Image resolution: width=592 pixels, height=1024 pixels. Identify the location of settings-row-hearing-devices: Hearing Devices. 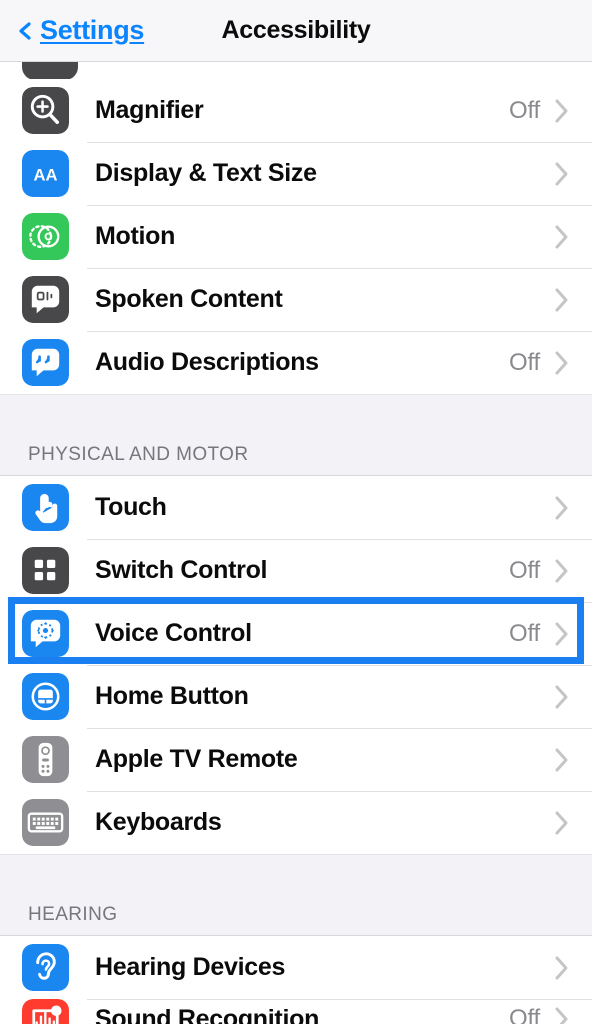
(296, 967).